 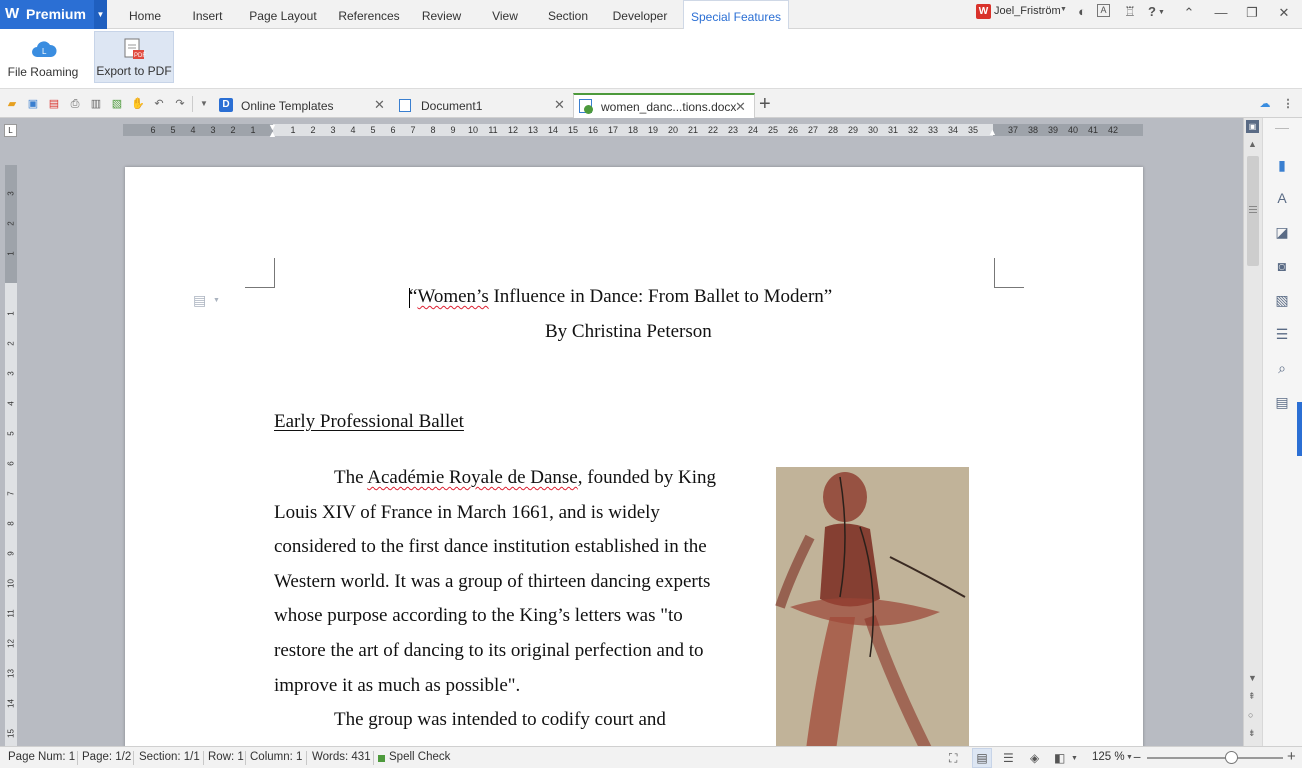 I want to click on print-preview-icon: ▥, so click(x=96, y=104).